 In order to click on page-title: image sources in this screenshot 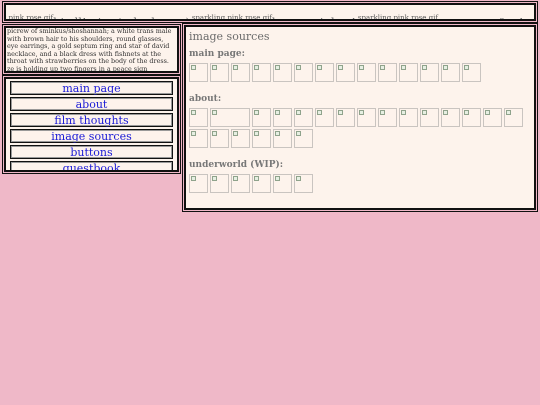, I will do `click(229, 36)`.